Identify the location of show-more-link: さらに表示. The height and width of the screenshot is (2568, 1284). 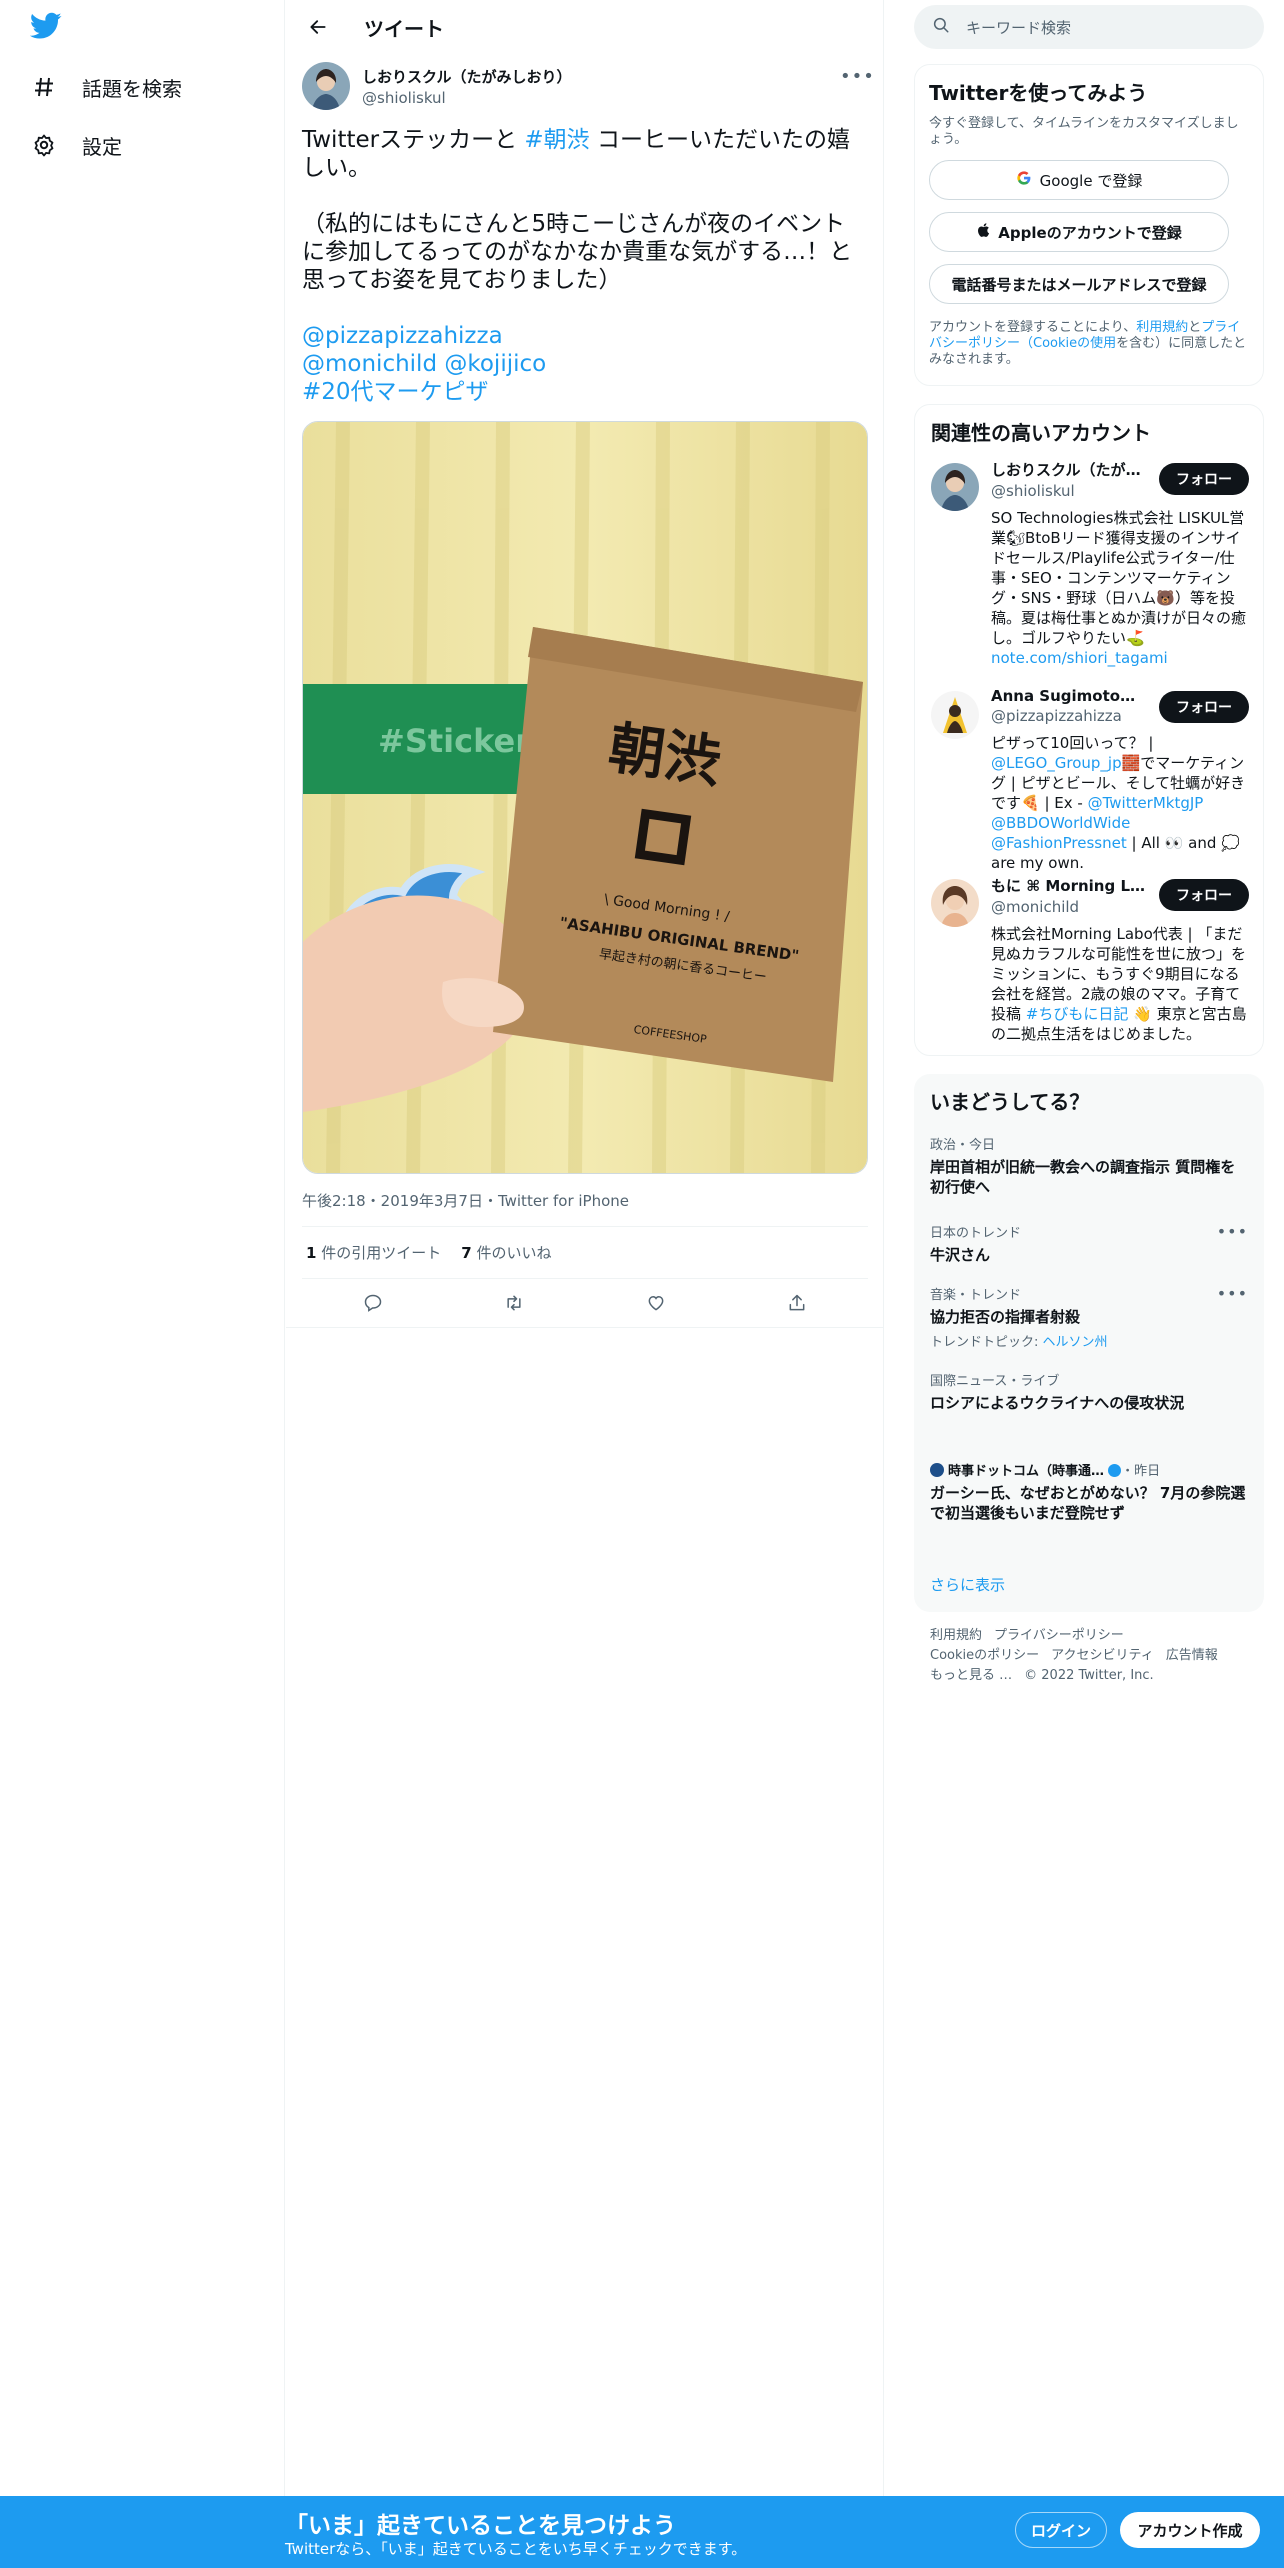
(967, 1584).